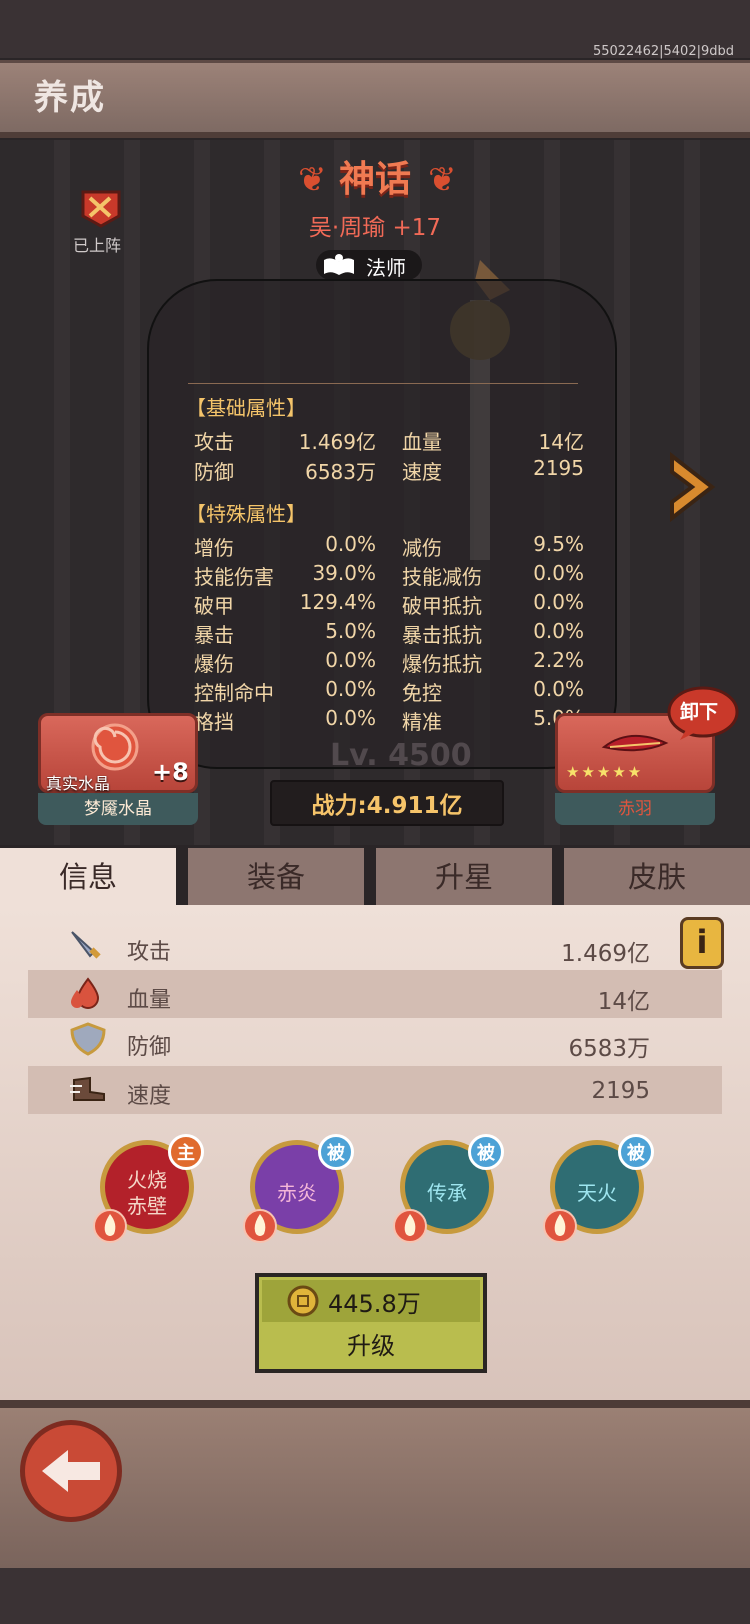 The image size is (750, 1624). What do you see at coordinates (466, 877) in the screenshot?
I see `tab-star-up: 升星` at bounding box center [466, 877].